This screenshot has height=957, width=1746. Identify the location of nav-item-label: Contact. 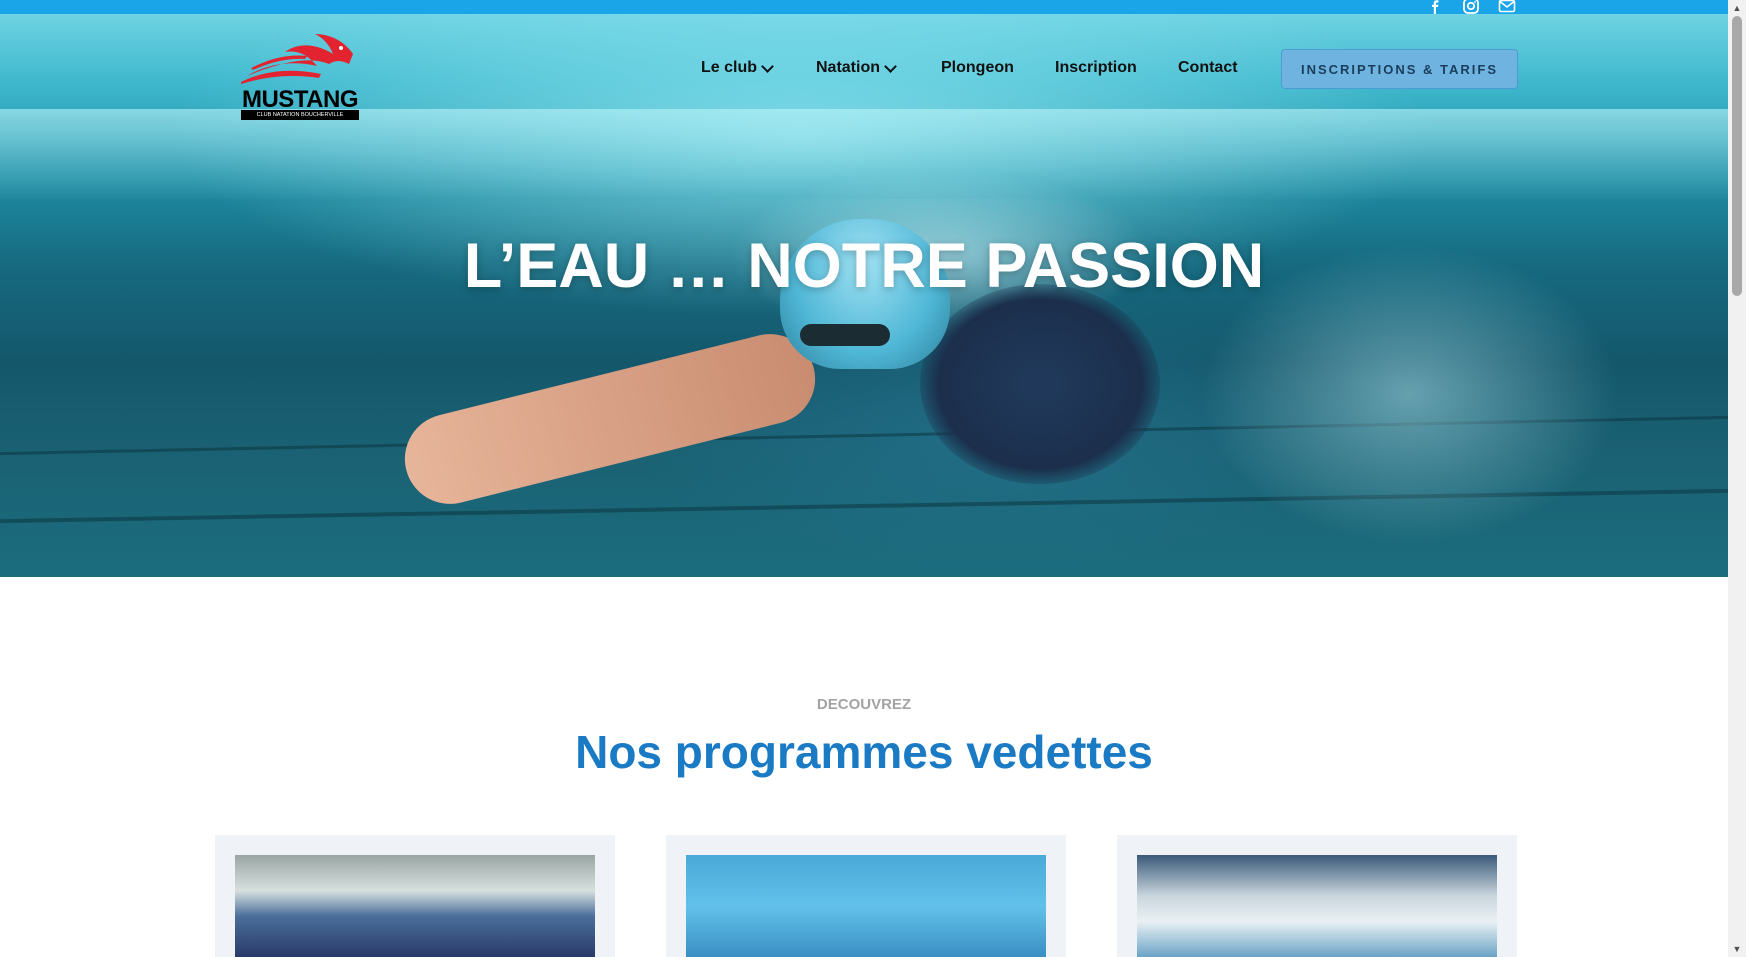
(1208, 67).